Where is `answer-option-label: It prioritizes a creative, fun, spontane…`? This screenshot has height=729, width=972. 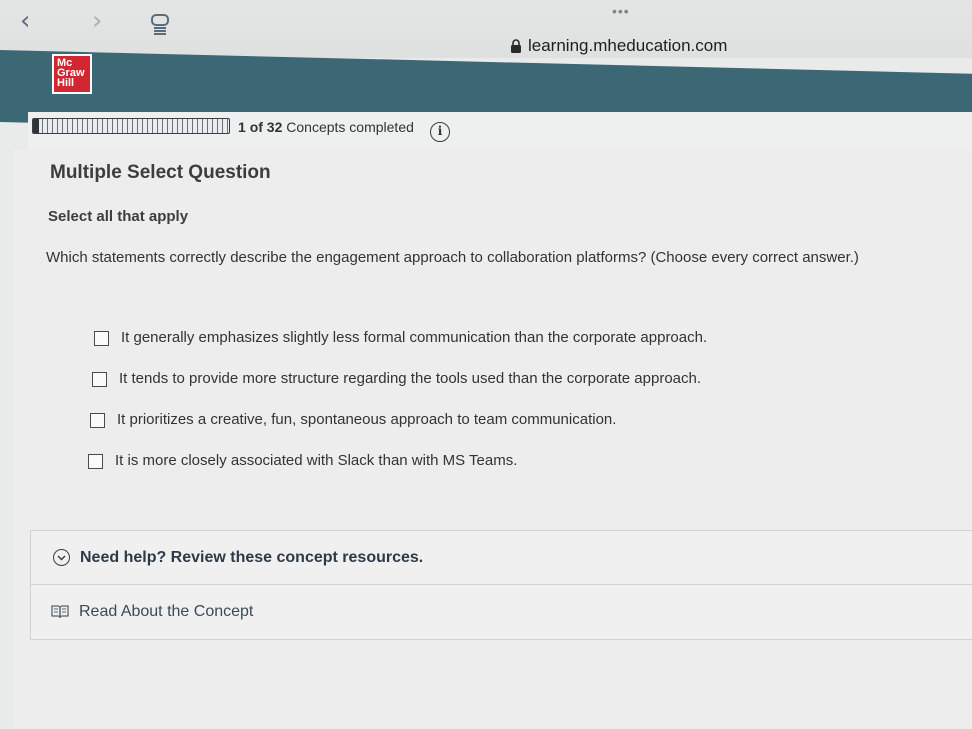 answer-option-label: It prioritizes a creative, fun, spontane… is located at coordinates (367, 419).